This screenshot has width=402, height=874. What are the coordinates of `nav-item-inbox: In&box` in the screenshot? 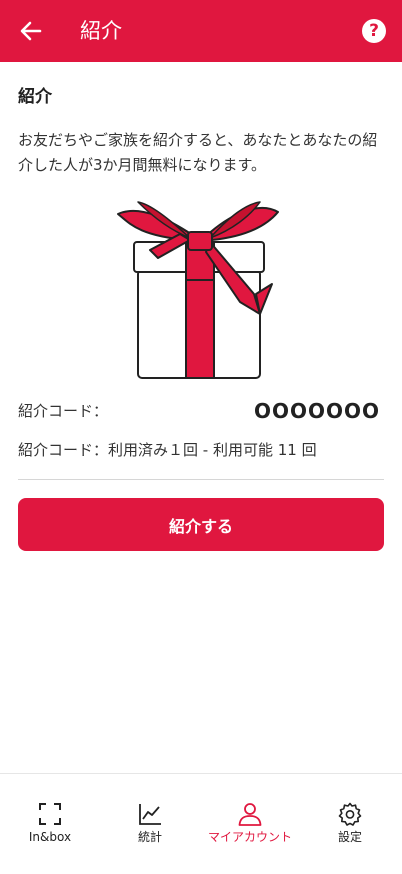 It's located at (50, 824).